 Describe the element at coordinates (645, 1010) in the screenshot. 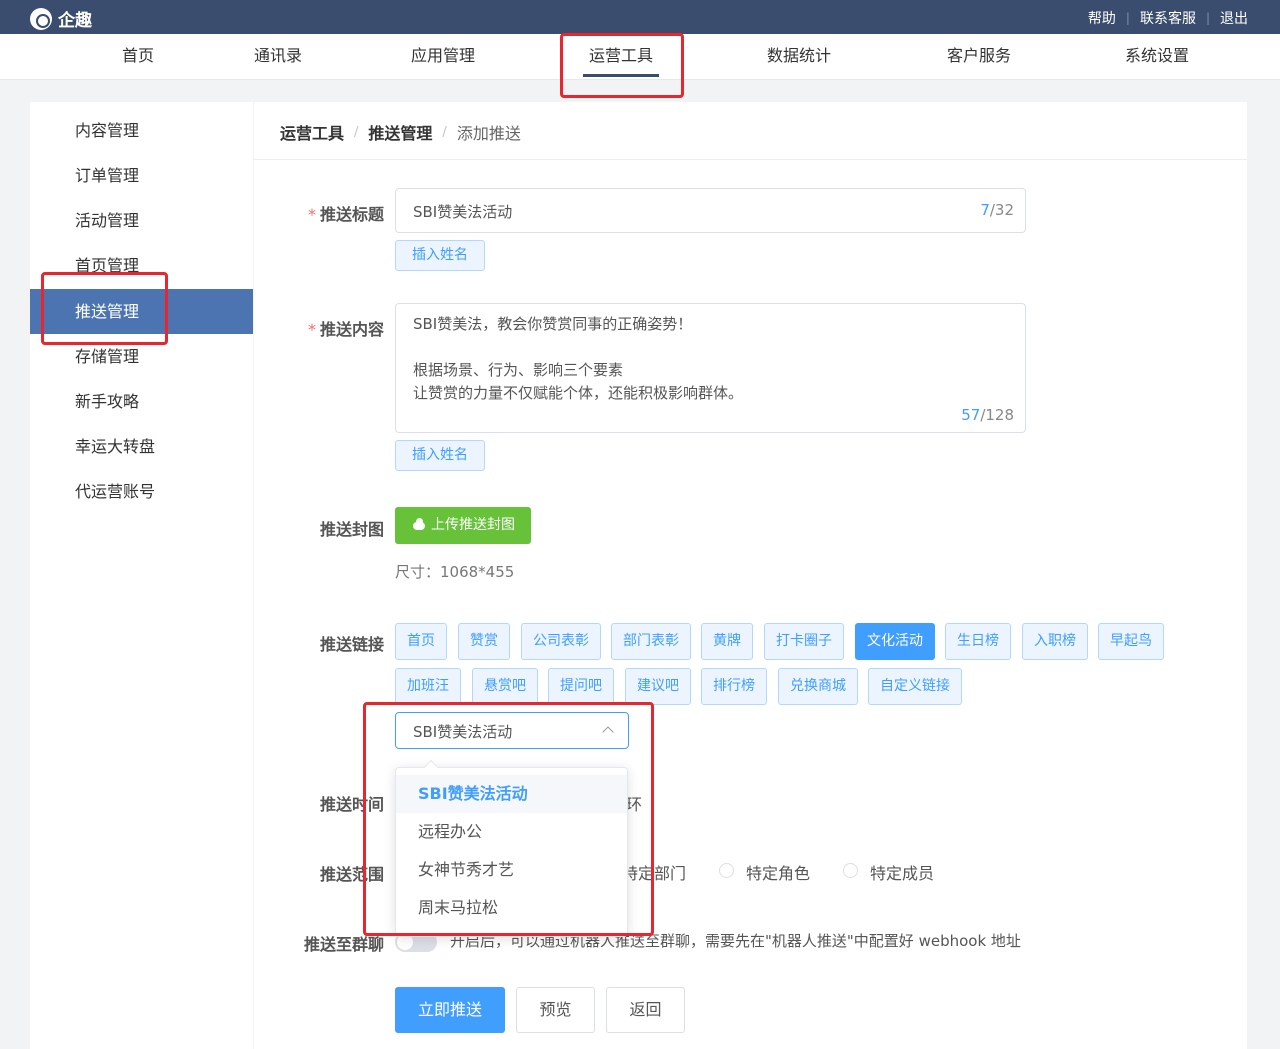

I see `back-button: 返回` at that location.